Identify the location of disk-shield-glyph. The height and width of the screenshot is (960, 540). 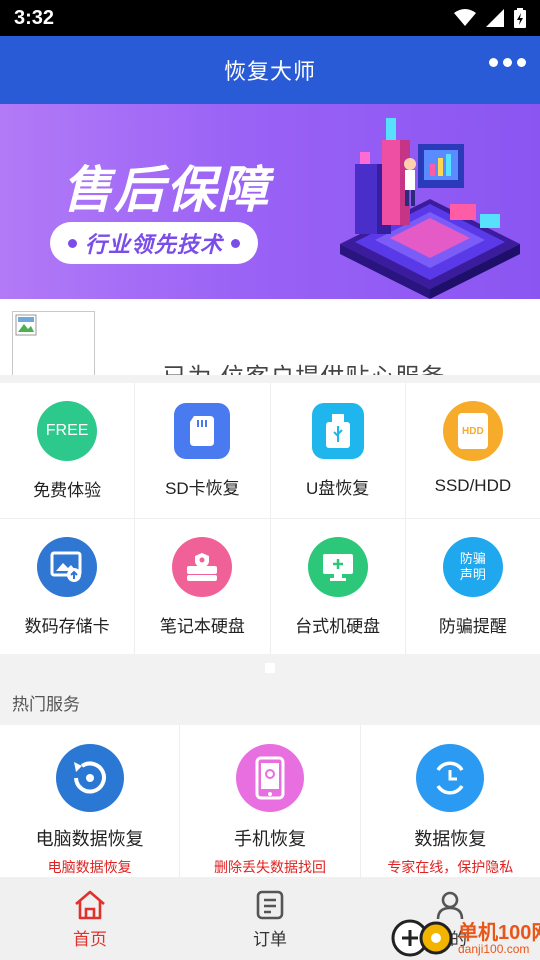
(202, 567).